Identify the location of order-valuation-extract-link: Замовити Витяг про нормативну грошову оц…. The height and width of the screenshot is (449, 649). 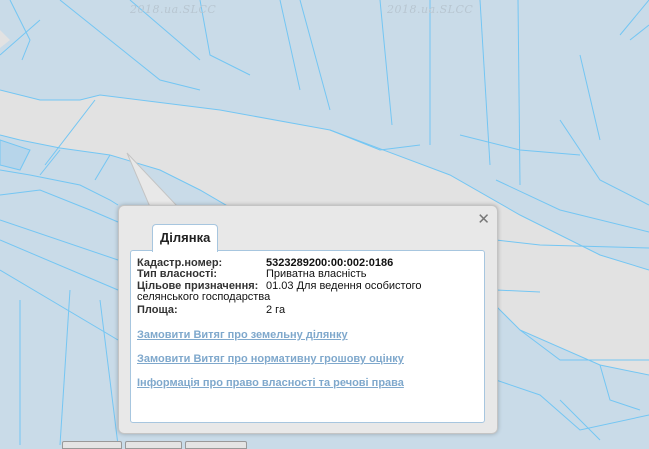
(270, 359).